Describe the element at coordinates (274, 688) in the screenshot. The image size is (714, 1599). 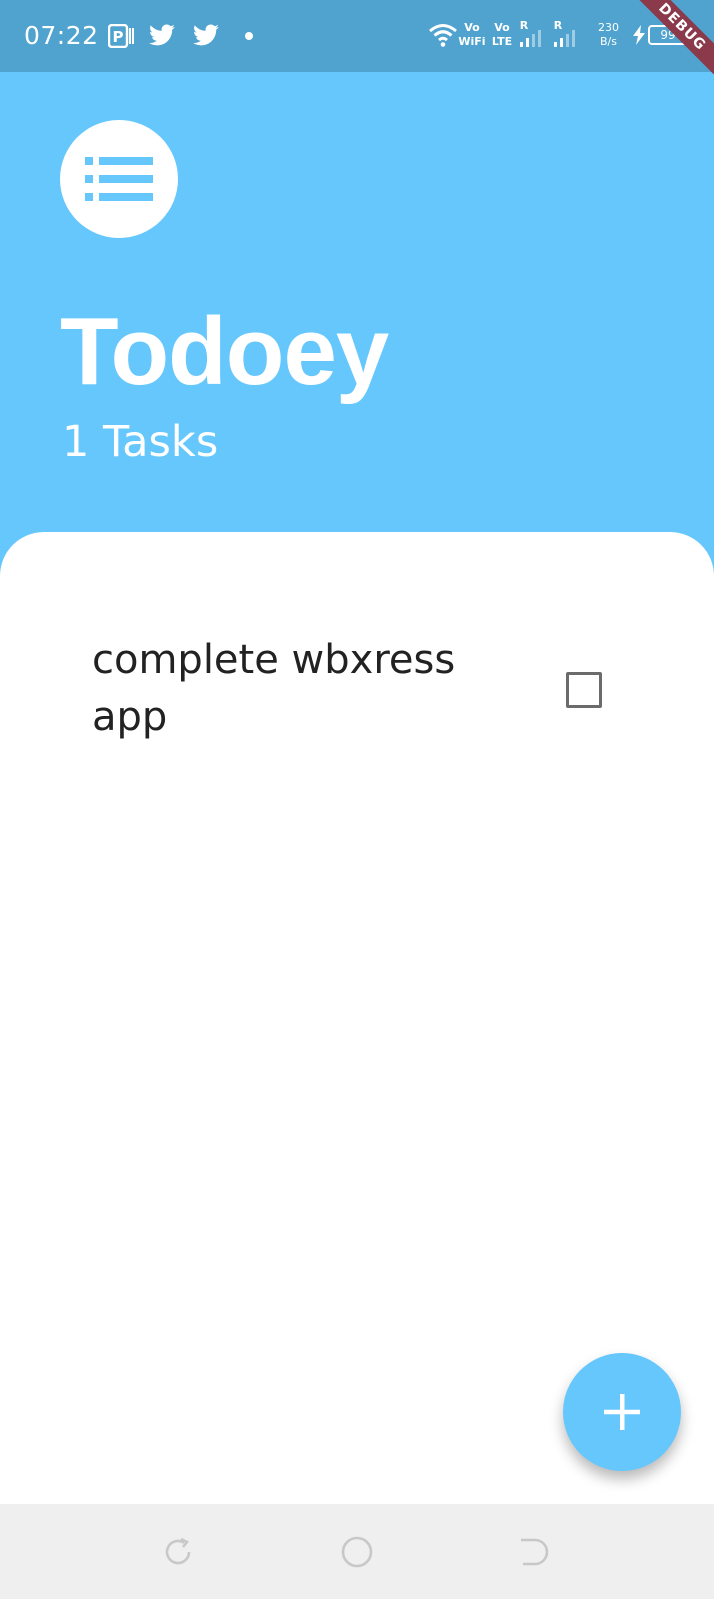
I see `task-title: complete wbxress app` at that location.